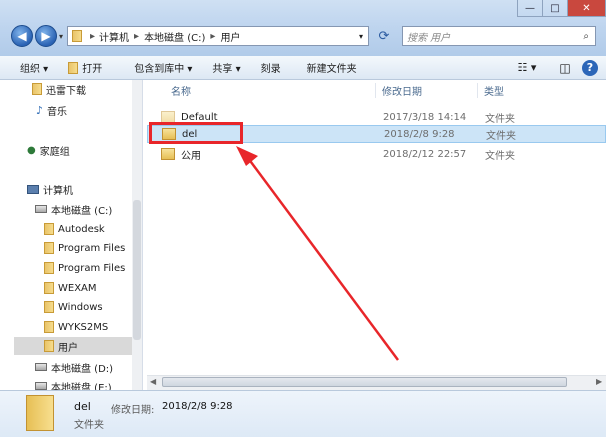 The height and width of the screenshot is (437, 606). I want to click on details-modified-value: 2018/2/8 9:28, so click(197, 406).